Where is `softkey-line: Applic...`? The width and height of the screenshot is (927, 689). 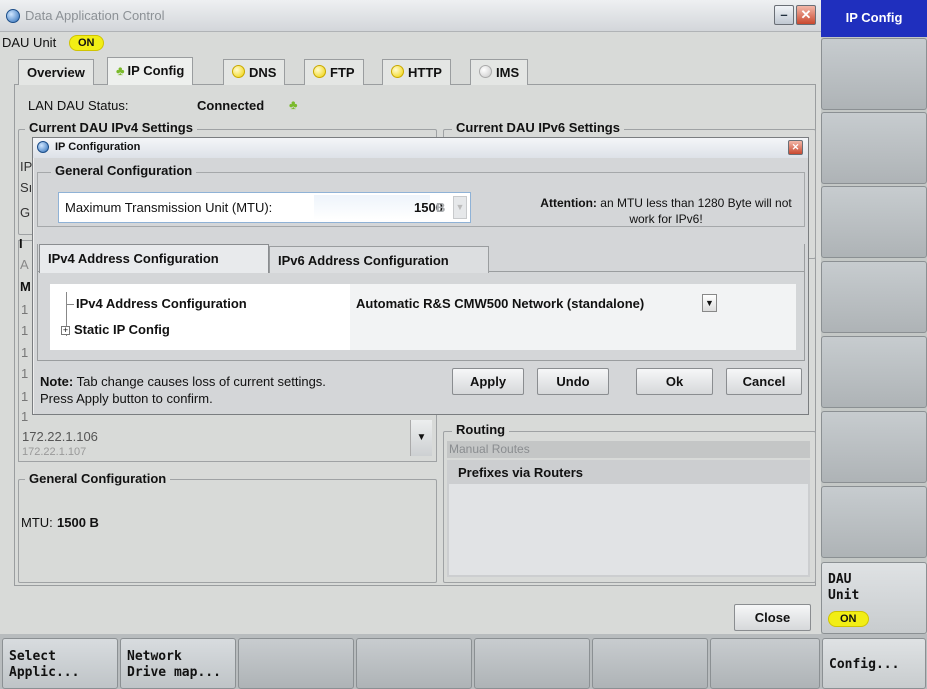
softkey-line: Applic... is located at coordinates (44, 672).